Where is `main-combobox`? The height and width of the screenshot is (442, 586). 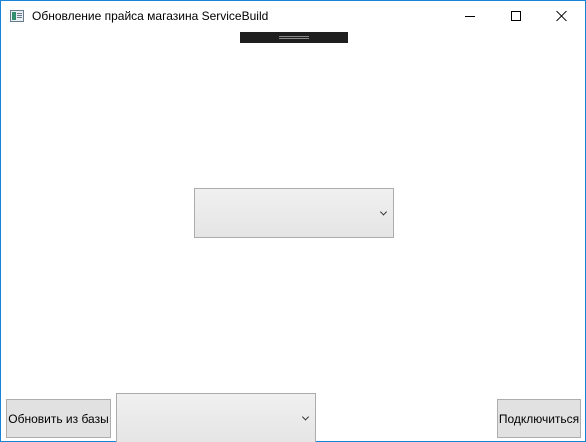 main-combobox is located at coordinates (294, 213).